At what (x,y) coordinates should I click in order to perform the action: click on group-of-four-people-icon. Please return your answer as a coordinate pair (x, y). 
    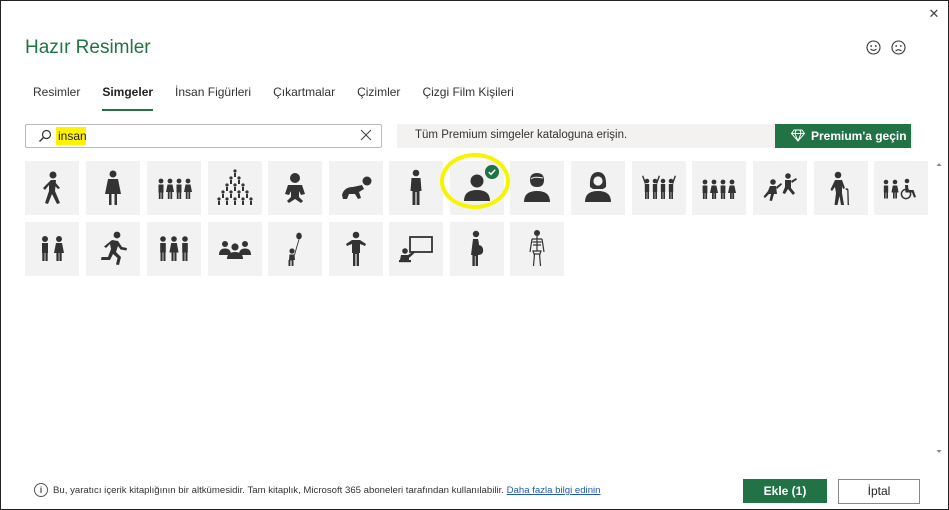
    Looking at the image, I should click on (175, 188).